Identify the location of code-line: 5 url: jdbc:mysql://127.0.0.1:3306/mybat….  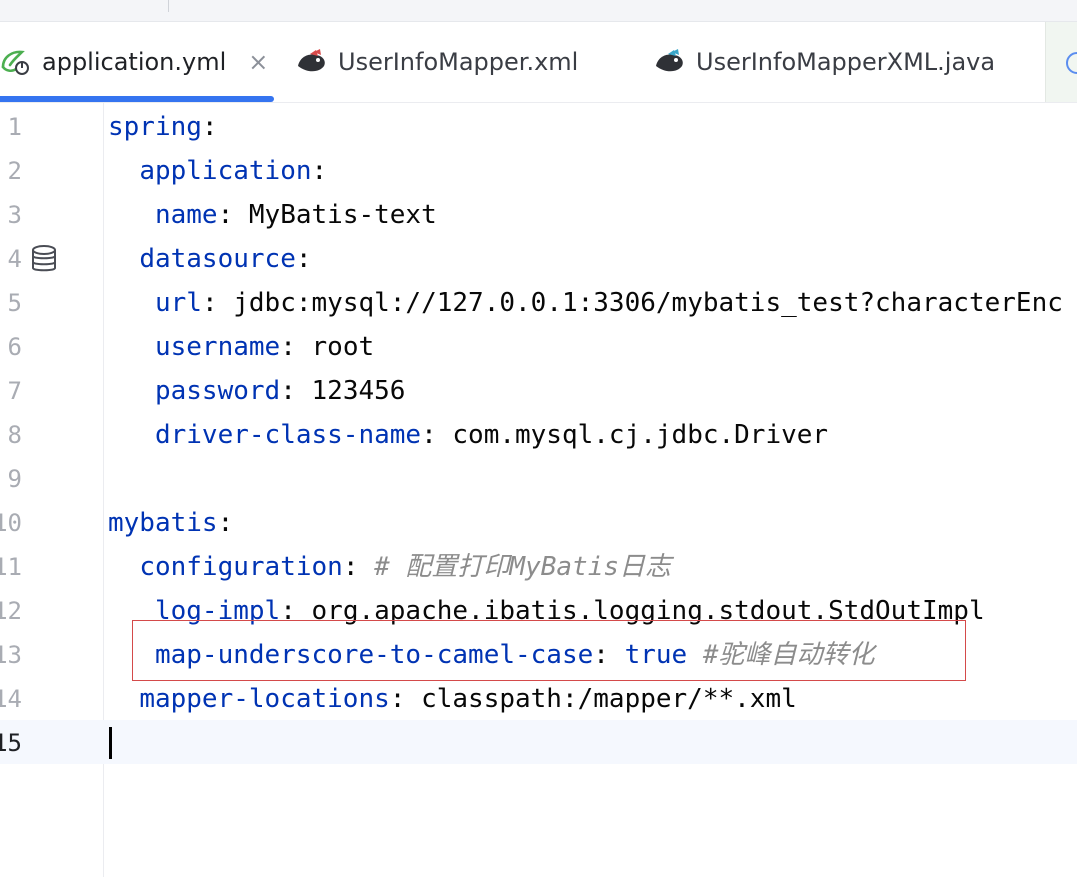
(538, 303).